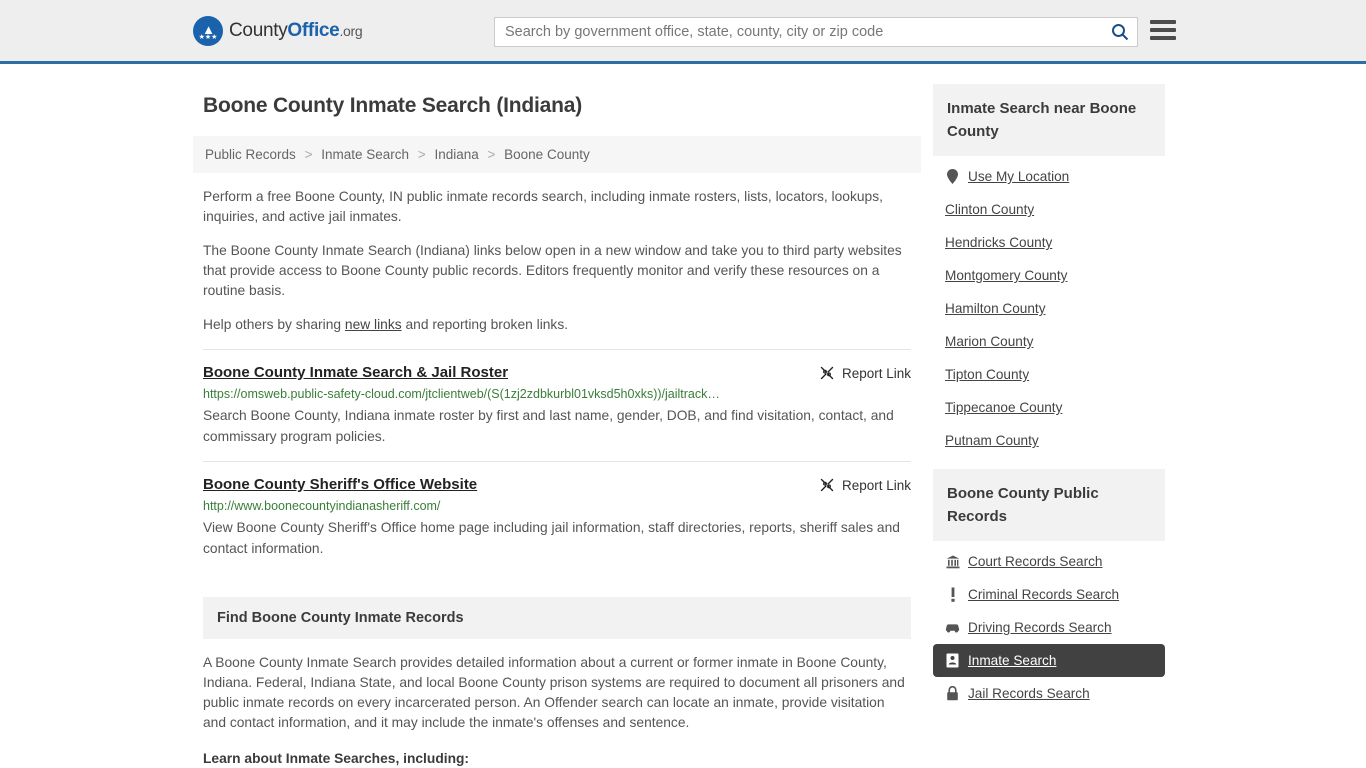 The height and width of the screenshot is (768, 1366). I want to click on find-records-subheading: Learn about Inmate Searches, including:, so click(336, 758).